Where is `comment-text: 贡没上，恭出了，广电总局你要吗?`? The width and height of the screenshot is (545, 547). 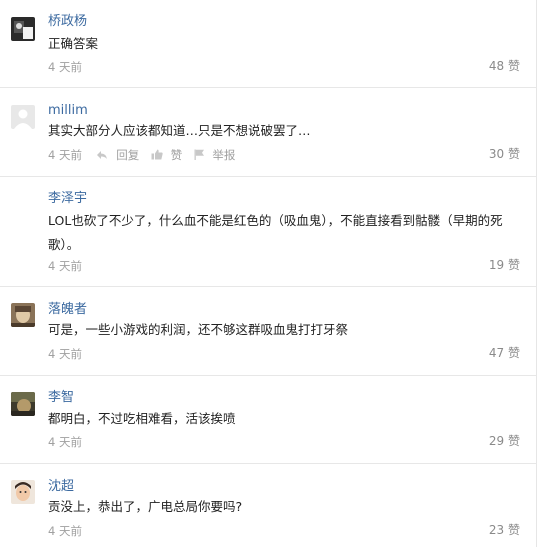 comment-text: 贡没上，恭出了，广电总局你要吗? is located at coordinates (145, 506).